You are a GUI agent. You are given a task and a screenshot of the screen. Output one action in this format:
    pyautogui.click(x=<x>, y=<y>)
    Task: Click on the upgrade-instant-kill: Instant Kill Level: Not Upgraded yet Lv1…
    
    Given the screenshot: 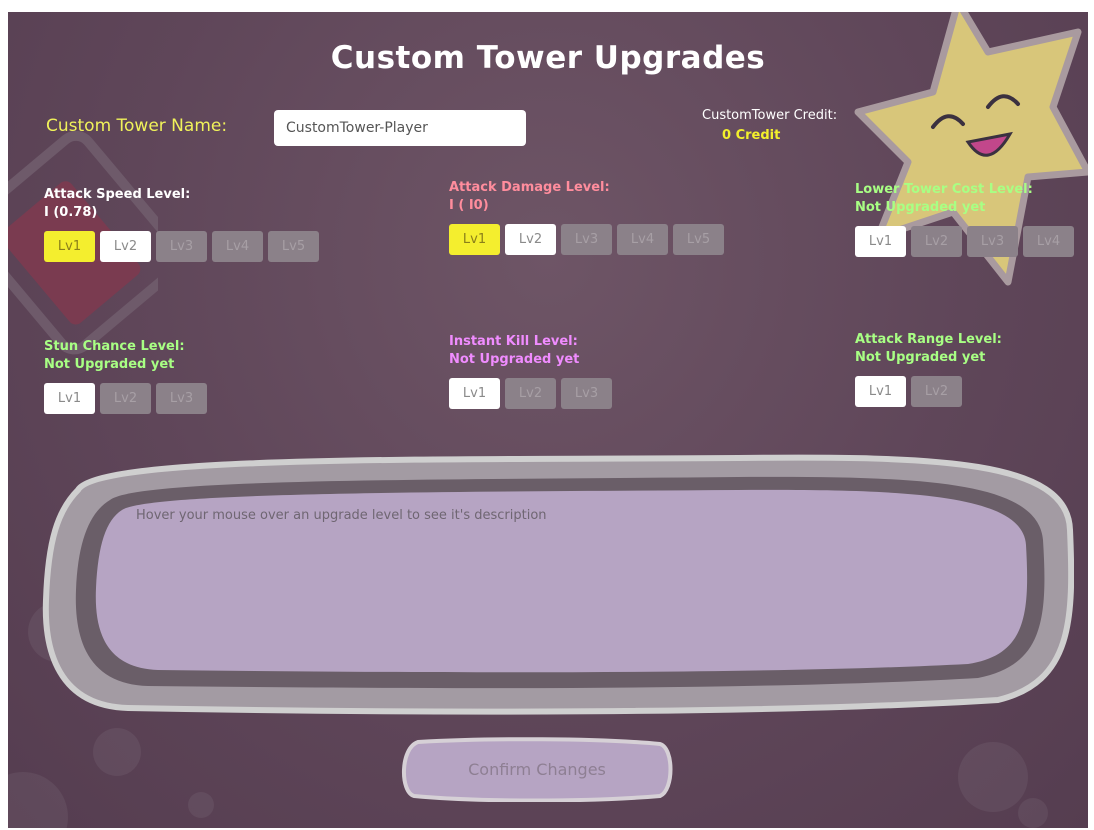 What is the action you would take?
    pyautogui.click(x=530, y=371)
    